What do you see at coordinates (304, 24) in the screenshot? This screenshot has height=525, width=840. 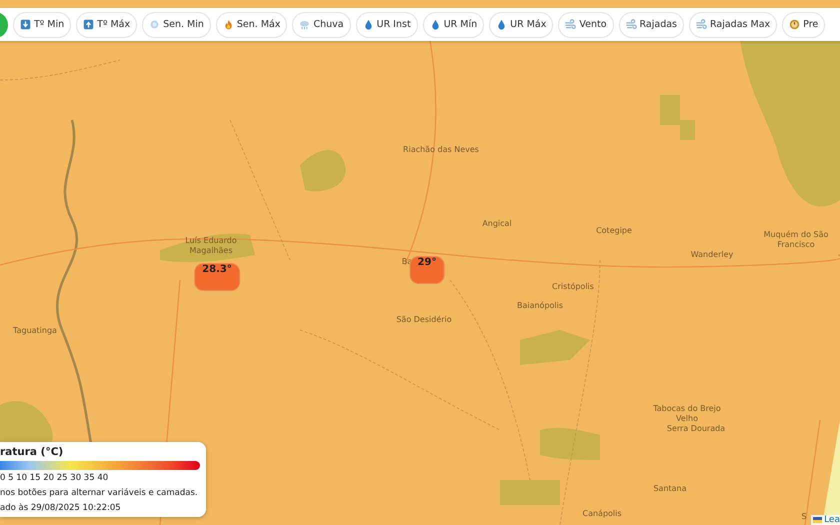 I see `cloud-rain-icon` at bounding box center [304, 24].